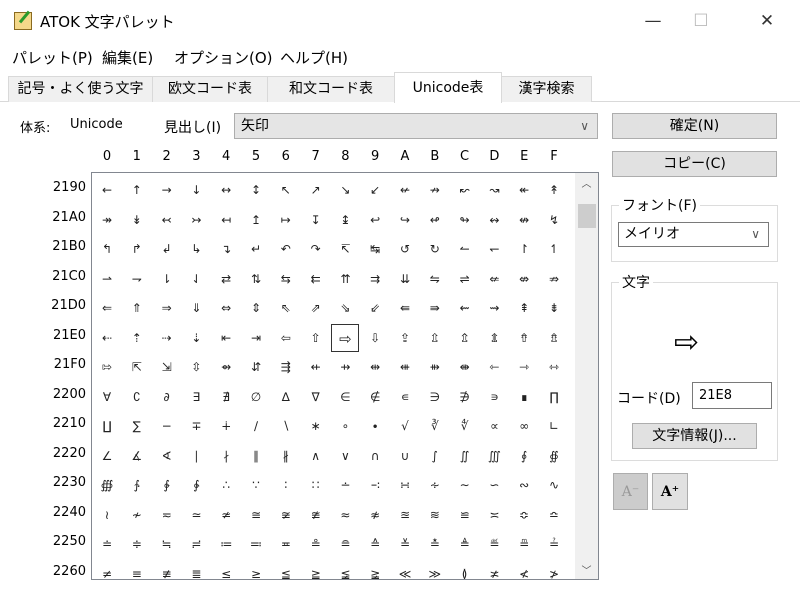 The image size is (800, 600). I want to click on character-cell: ↳, so click(196, 249).